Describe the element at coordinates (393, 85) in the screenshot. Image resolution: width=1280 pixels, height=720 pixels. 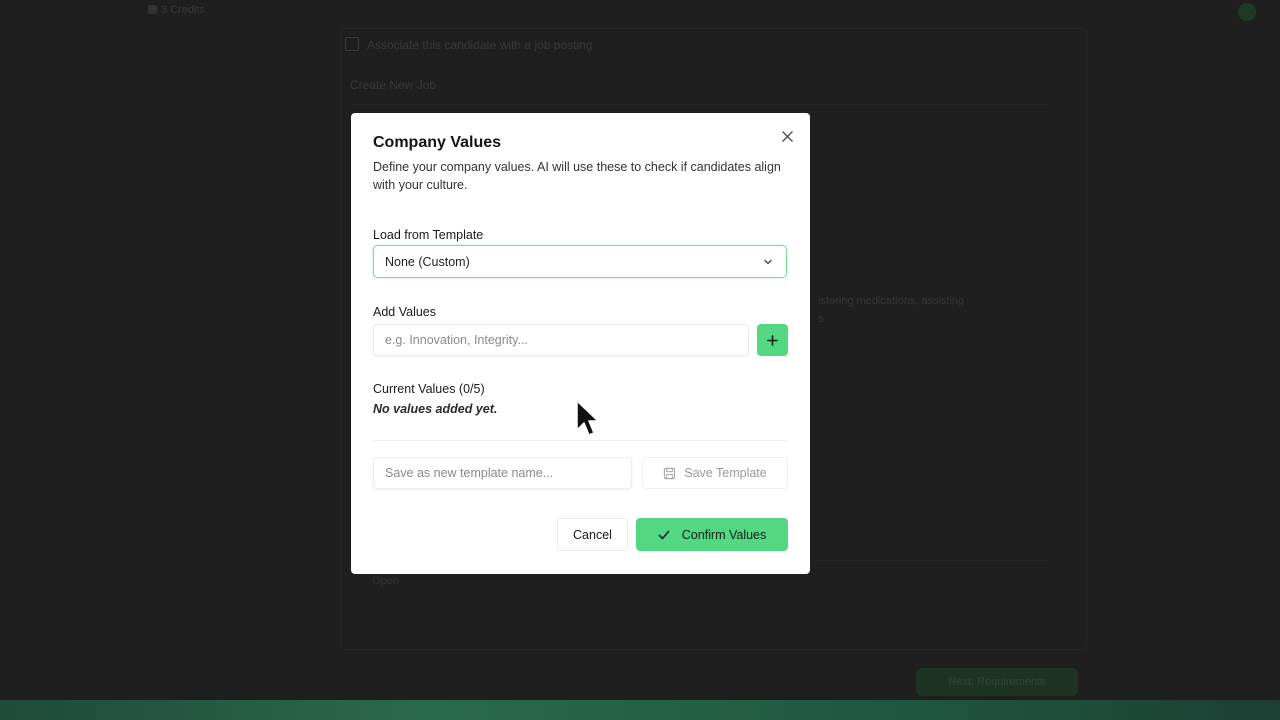
I see `create-new-job-label: Create New Job` at that location.